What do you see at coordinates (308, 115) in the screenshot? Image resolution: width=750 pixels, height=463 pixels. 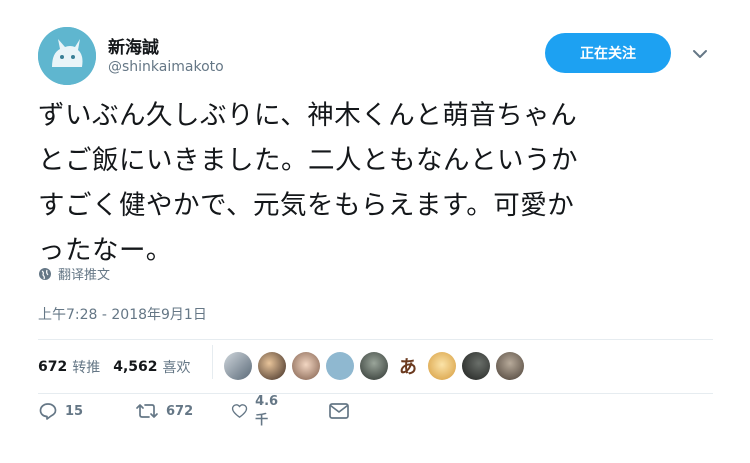 I see `tweet-line: ずいぶん久しぶりに、神木くんと萌音ちゃん` at bounding box center [308, 115].